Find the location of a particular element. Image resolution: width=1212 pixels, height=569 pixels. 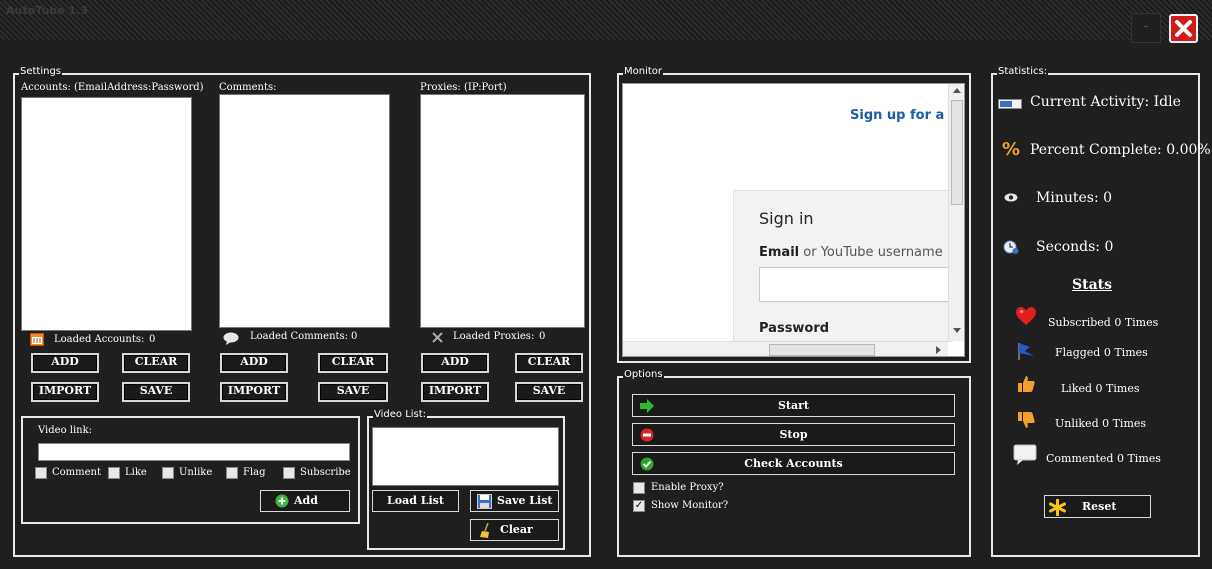

video-list-textbox is located at coordinates (465, 456).